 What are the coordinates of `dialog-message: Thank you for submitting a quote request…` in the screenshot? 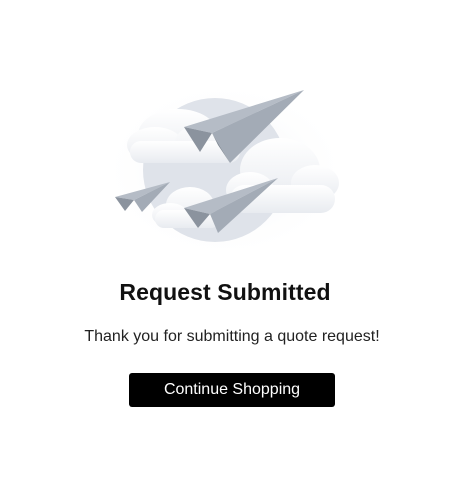 It's located at (232, 336).